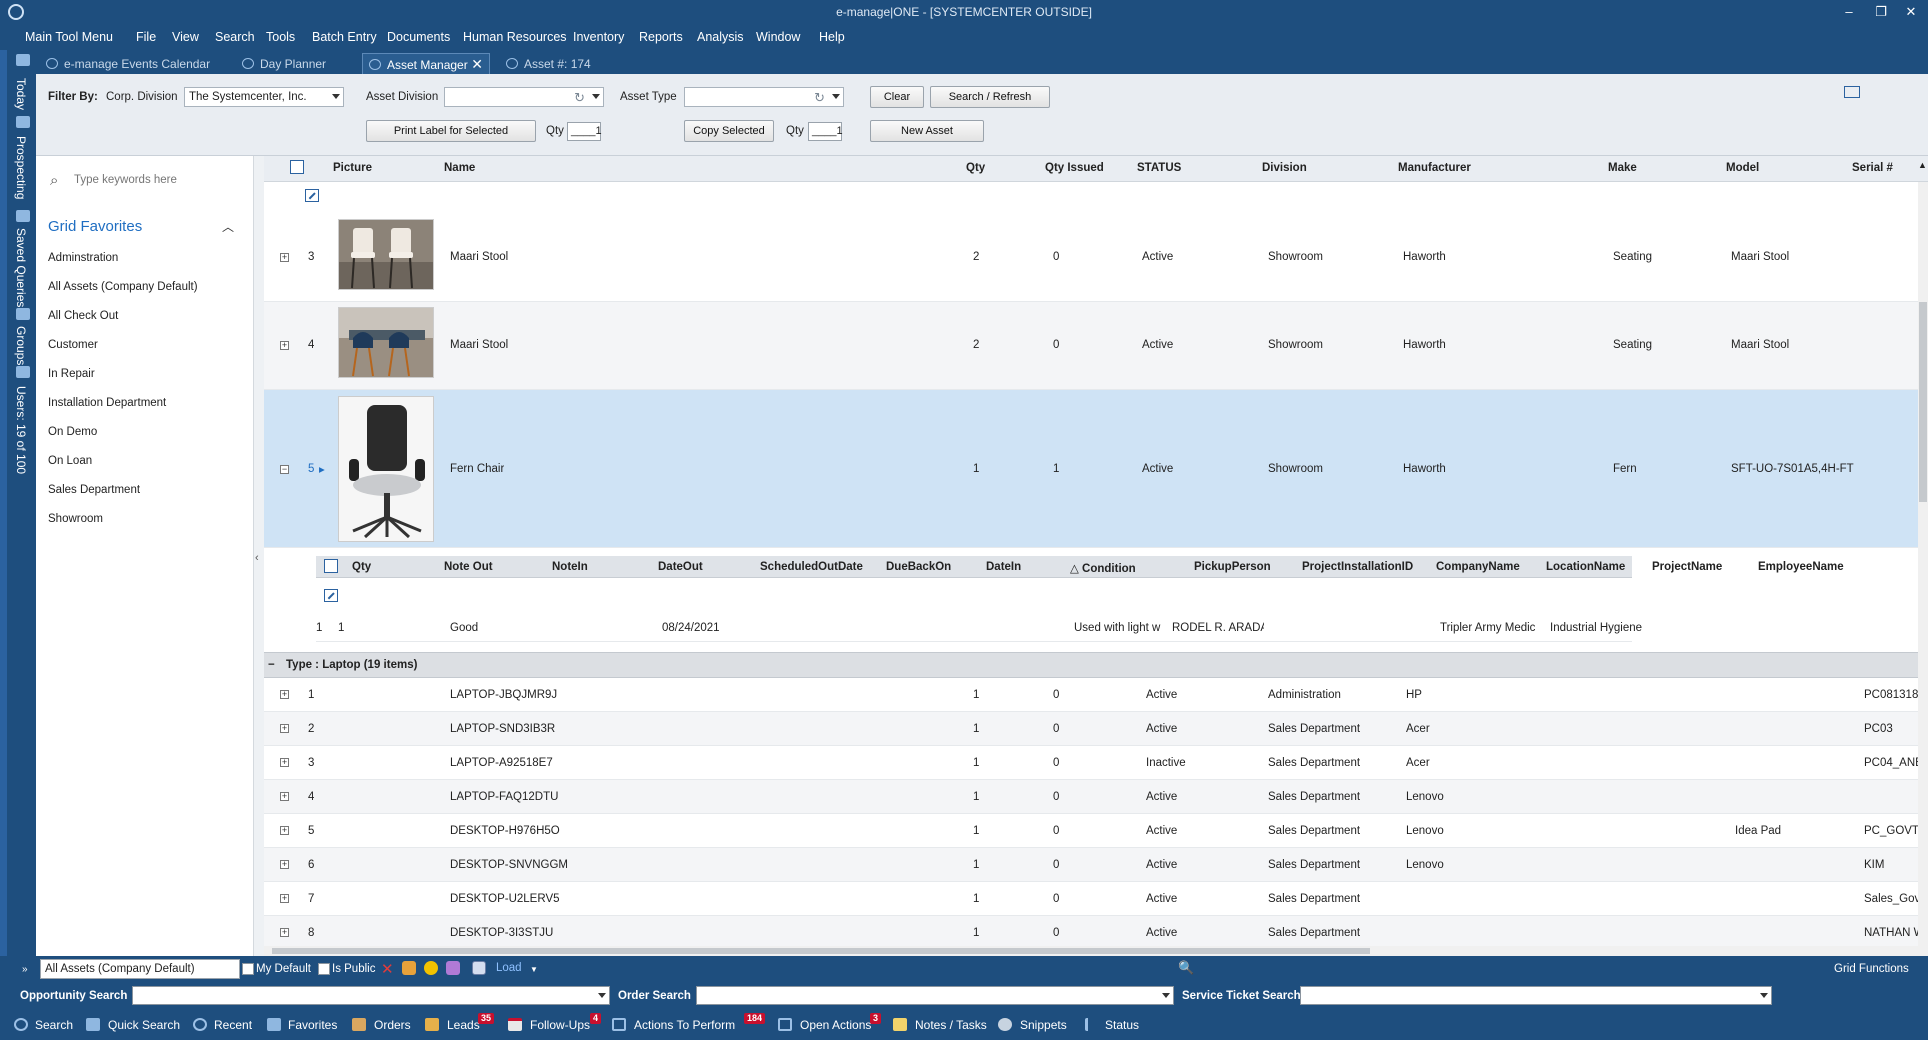 This screenshot has height=1040, width=1928. Describe the element at coordinates (387, 969) in the screenshot. I see `delete-query-icon: ✕` at that location.